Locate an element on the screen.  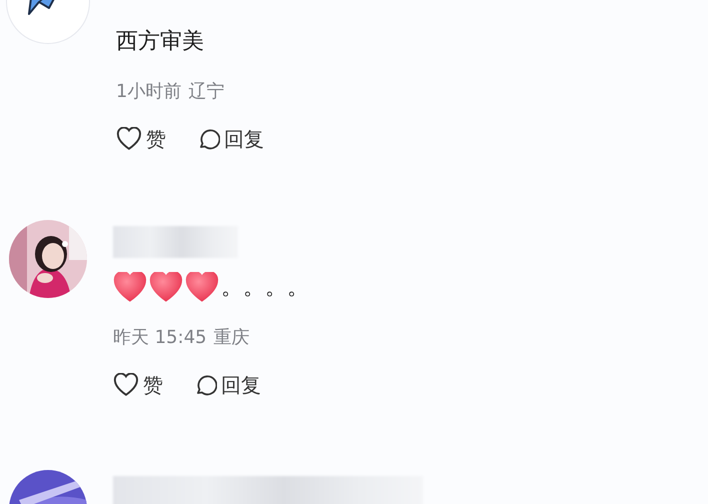
comment-time: 1小时前 is located at coordinates (149, 92).